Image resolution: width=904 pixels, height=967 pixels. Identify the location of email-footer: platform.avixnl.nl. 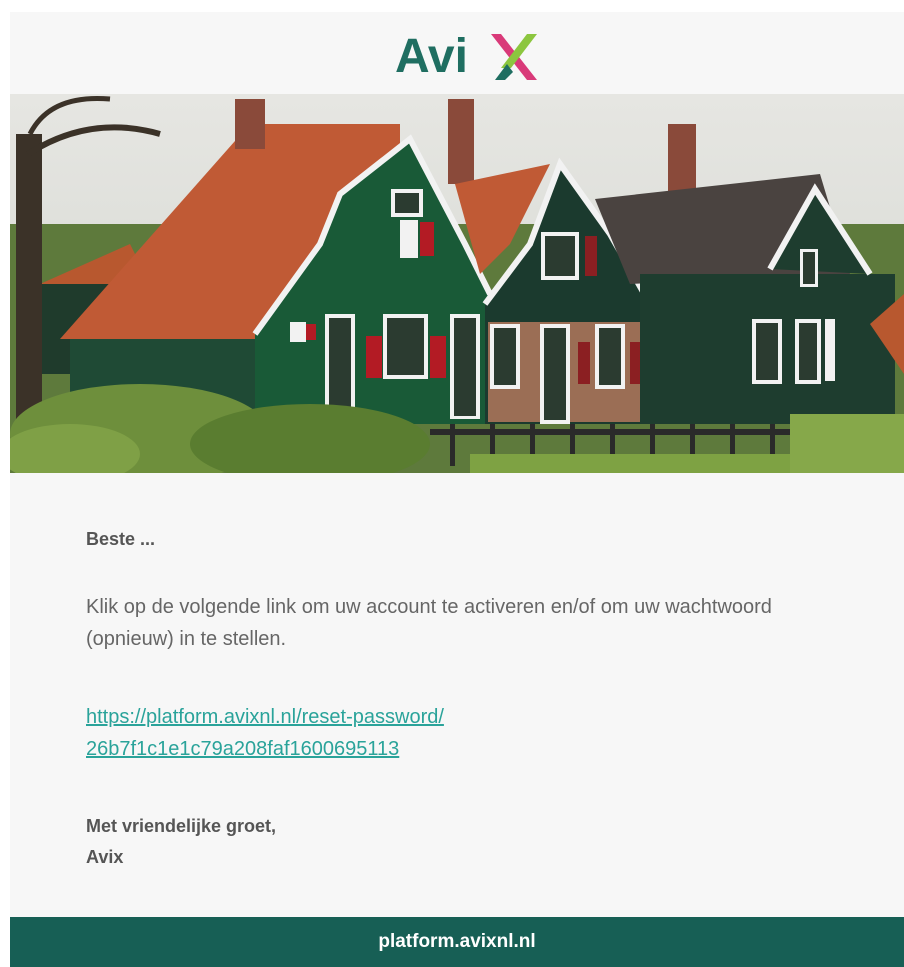
(457, 942).